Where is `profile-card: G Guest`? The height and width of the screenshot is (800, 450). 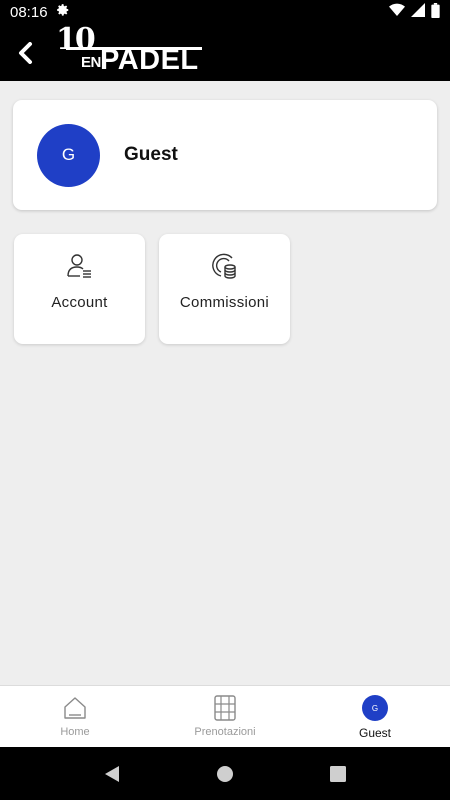 profile-card: G Guest is located at coordinates (225, 155).